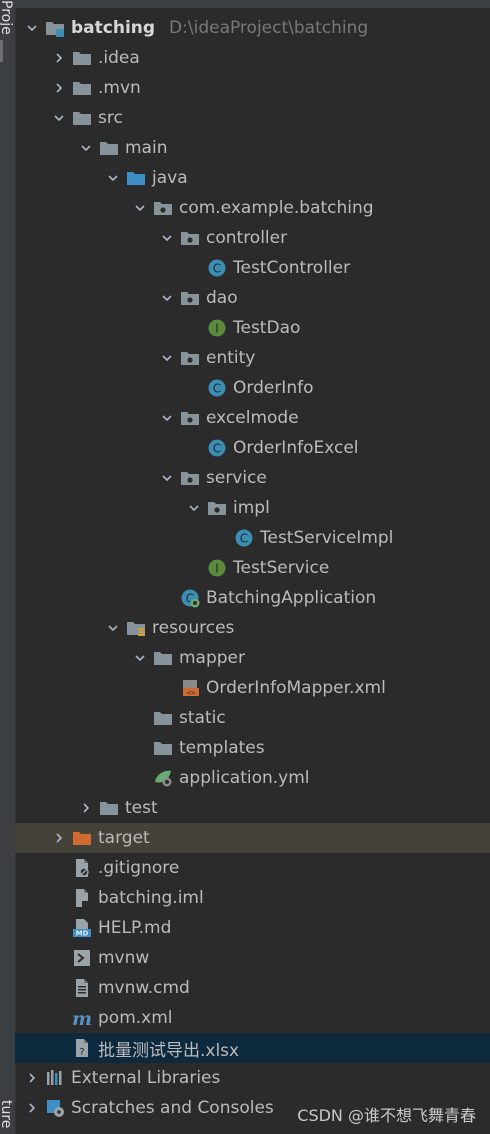 Image resolution: width=490 pixels, height=1134 pixels. What do you see at coordinates (82, 898) in the screenshot?
I see `iml-file-icon` at bounding box center [82, 898].